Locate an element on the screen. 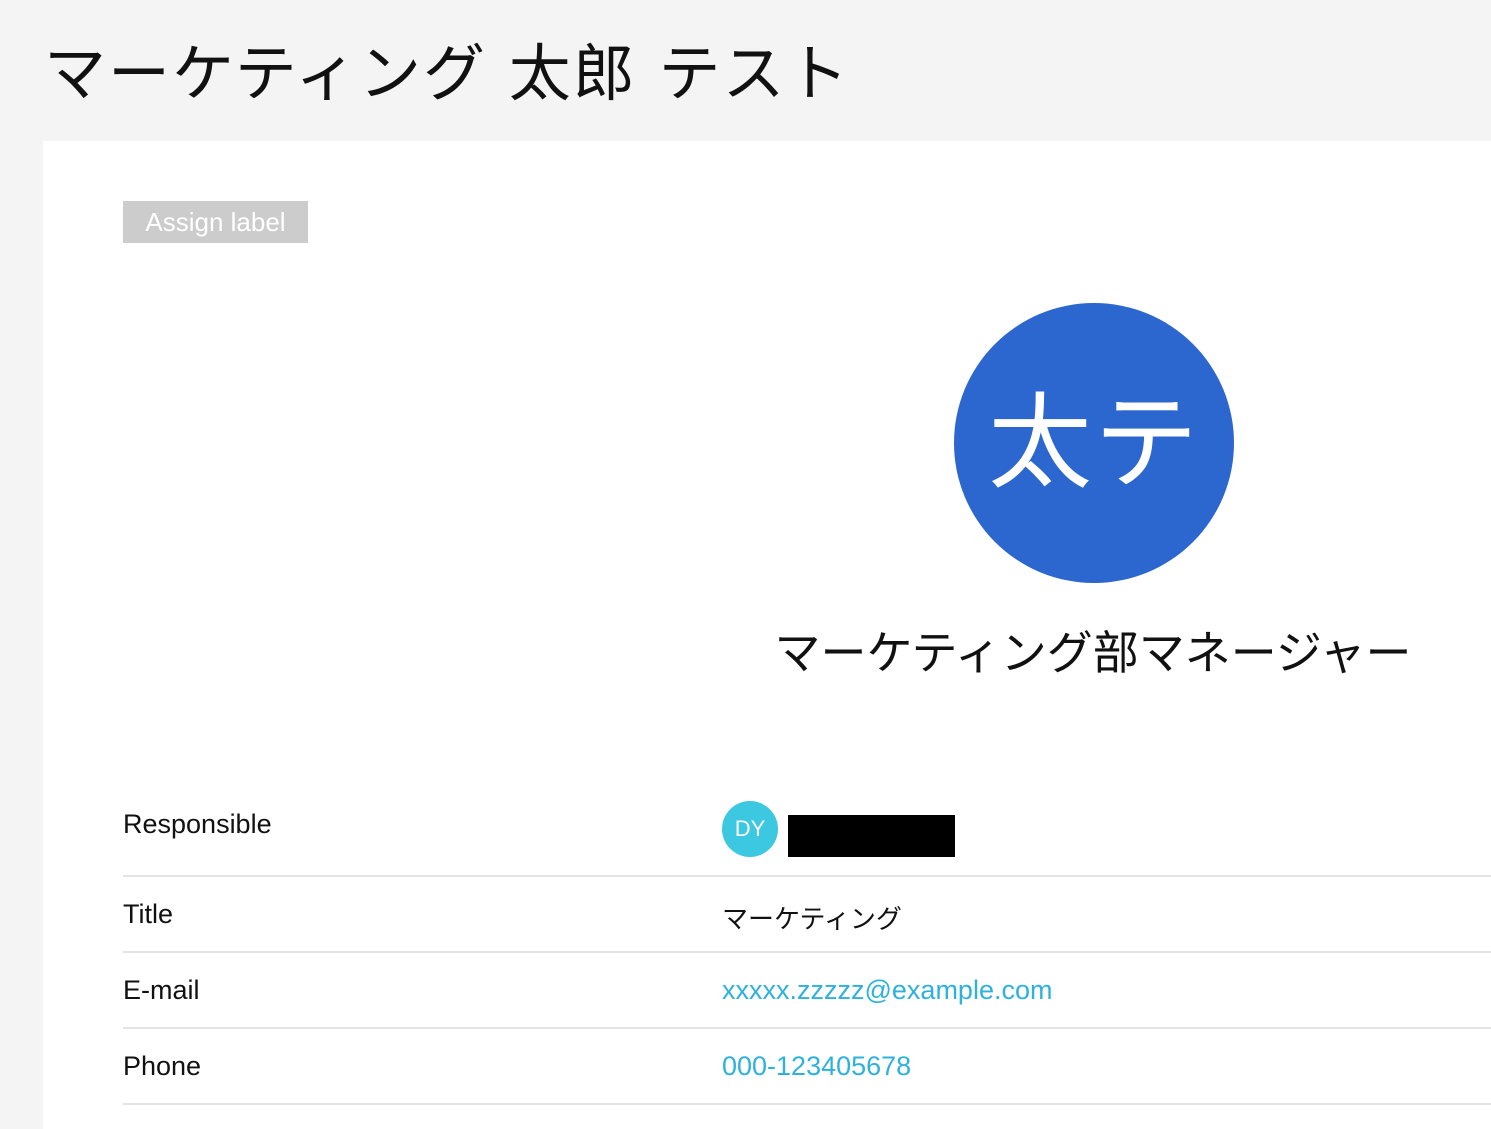 The height and width of the screenshot is (1129, 1491). title-label: Title is located at coordinates (148, 914).